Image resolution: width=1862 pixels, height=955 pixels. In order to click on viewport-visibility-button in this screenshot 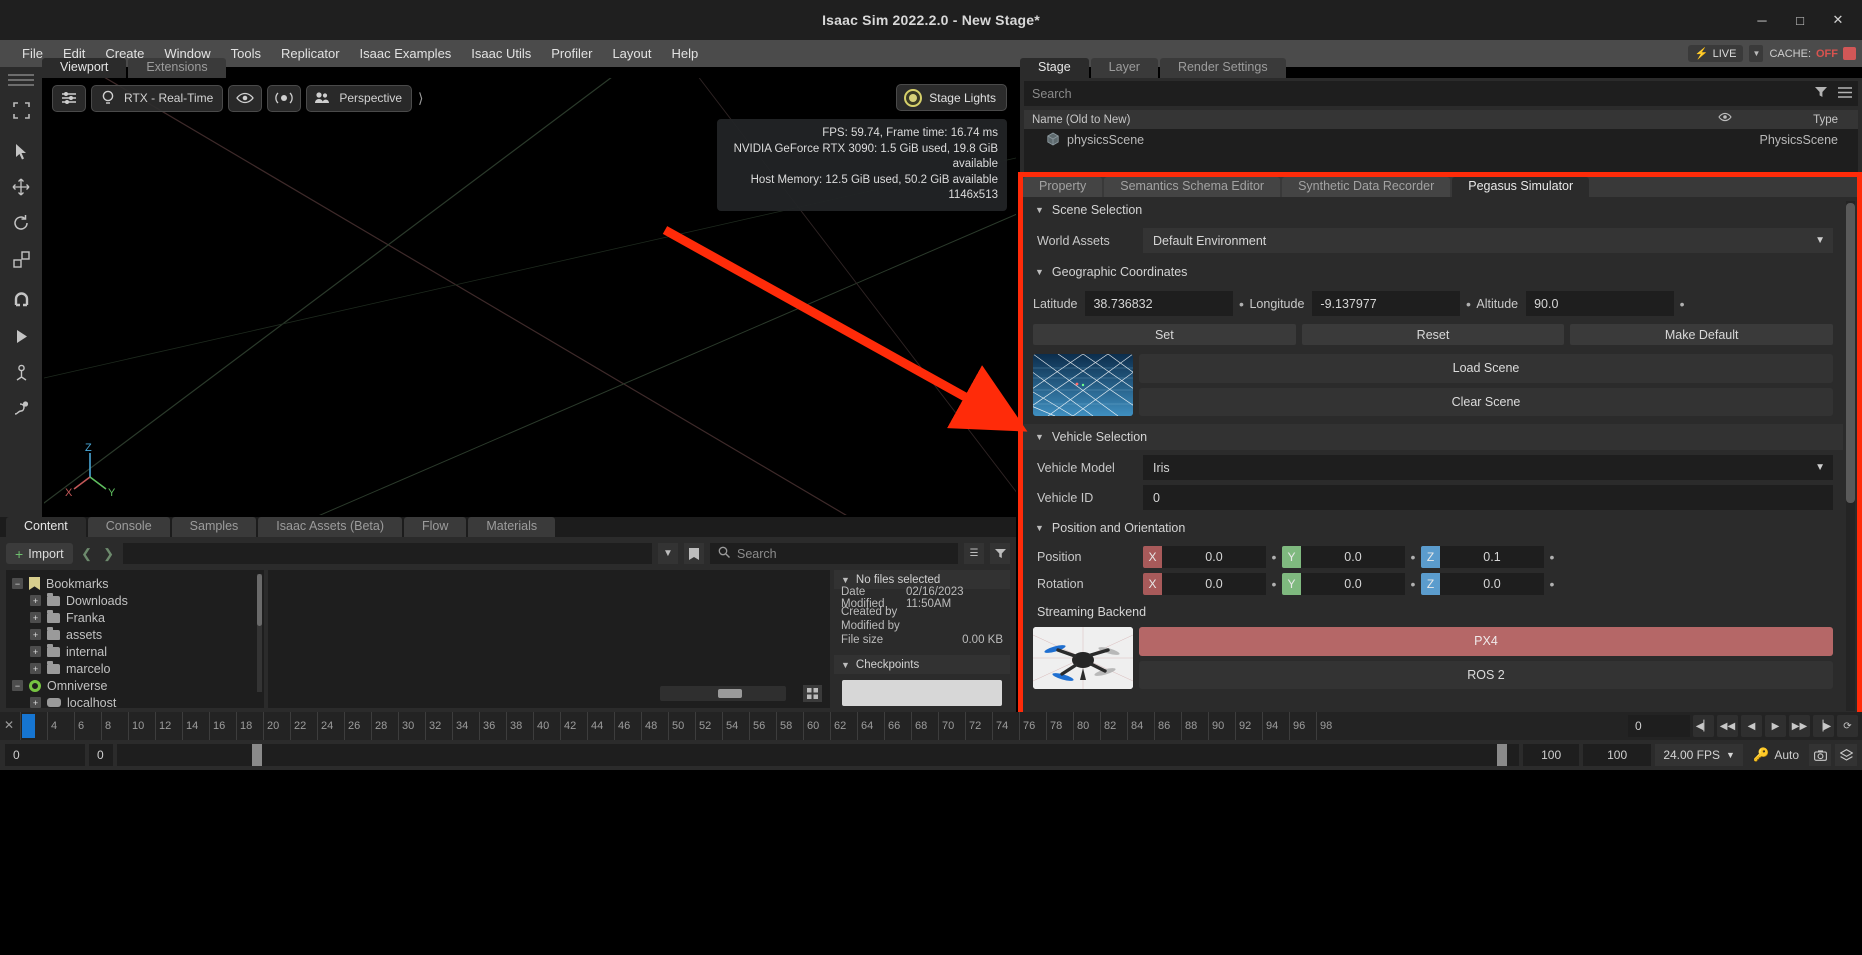, I will do `click(245, 98)`.